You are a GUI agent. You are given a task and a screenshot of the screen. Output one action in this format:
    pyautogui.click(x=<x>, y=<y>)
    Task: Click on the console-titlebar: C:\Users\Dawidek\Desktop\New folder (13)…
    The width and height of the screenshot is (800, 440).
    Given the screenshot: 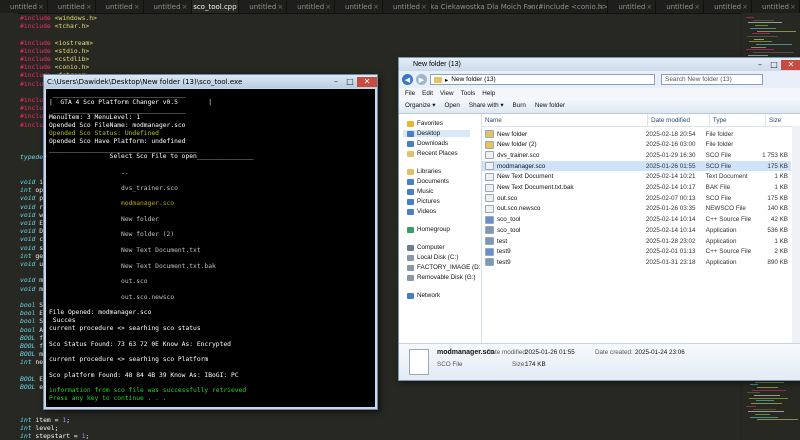 What is the action you would take?
    pyautogui.click(x=210, y=81)
    